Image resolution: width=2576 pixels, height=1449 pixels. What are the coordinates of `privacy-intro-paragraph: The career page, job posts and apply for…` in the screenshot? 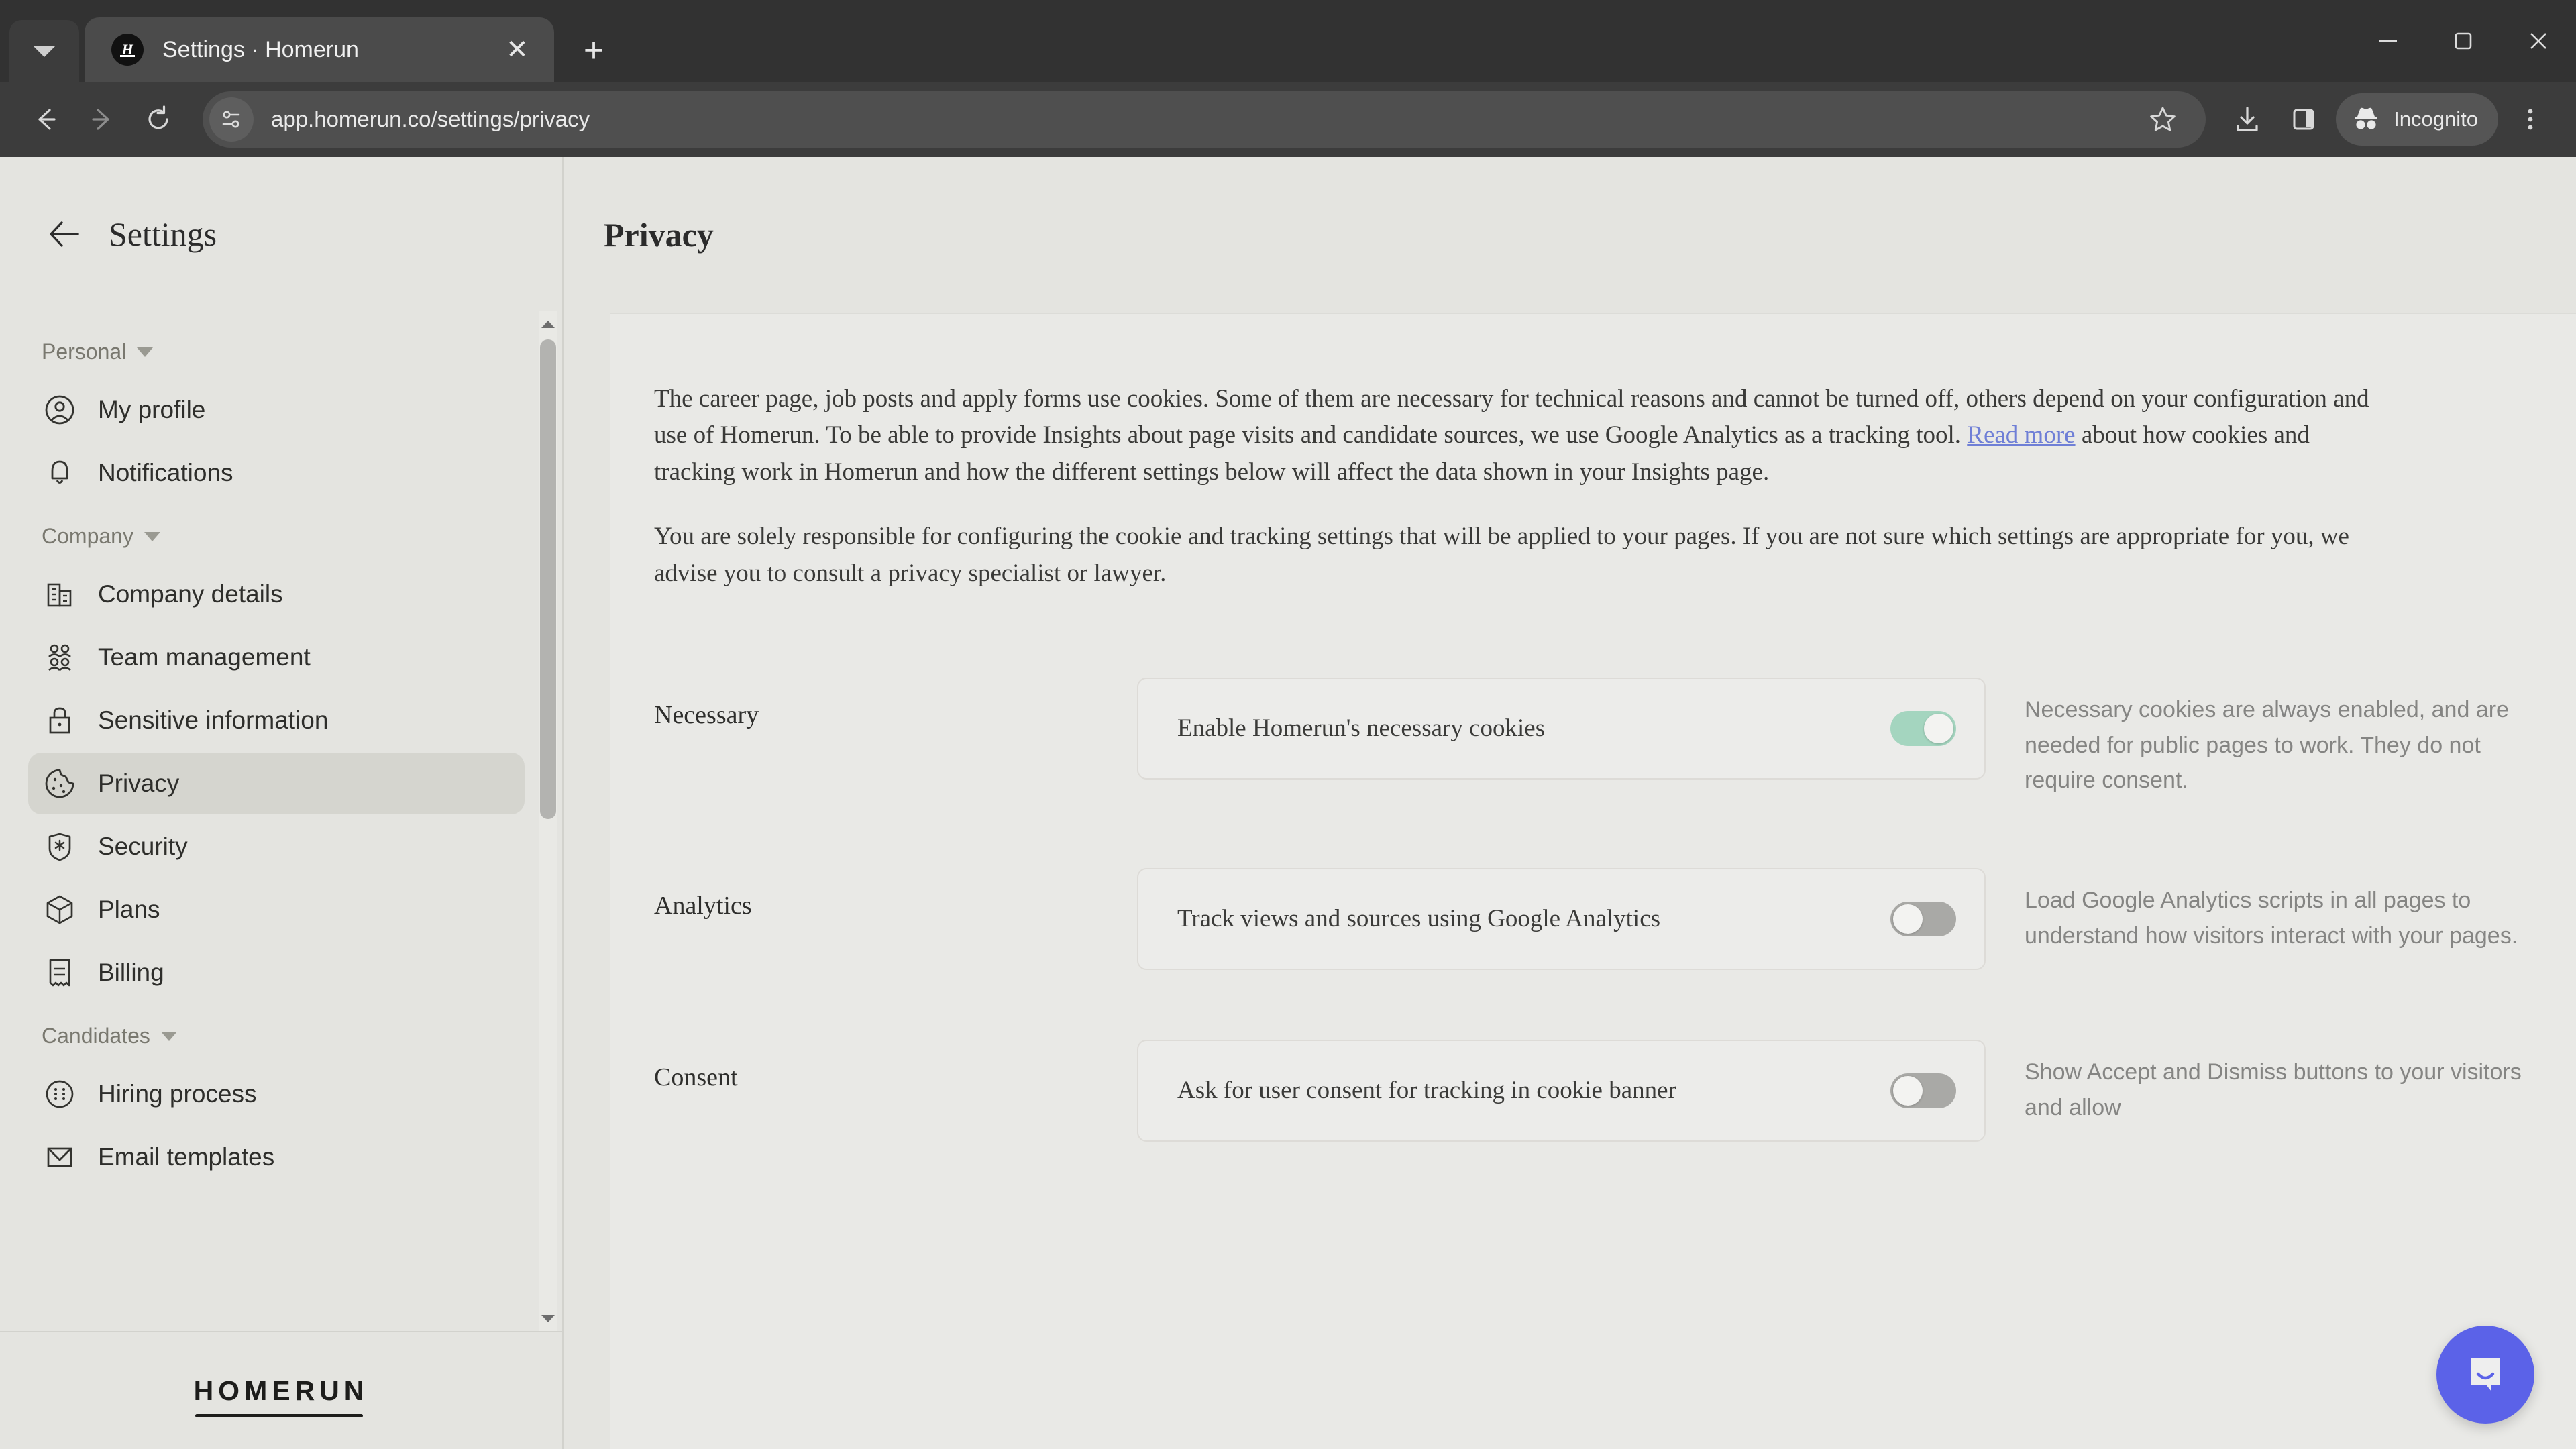 It's located at (1522, 435).